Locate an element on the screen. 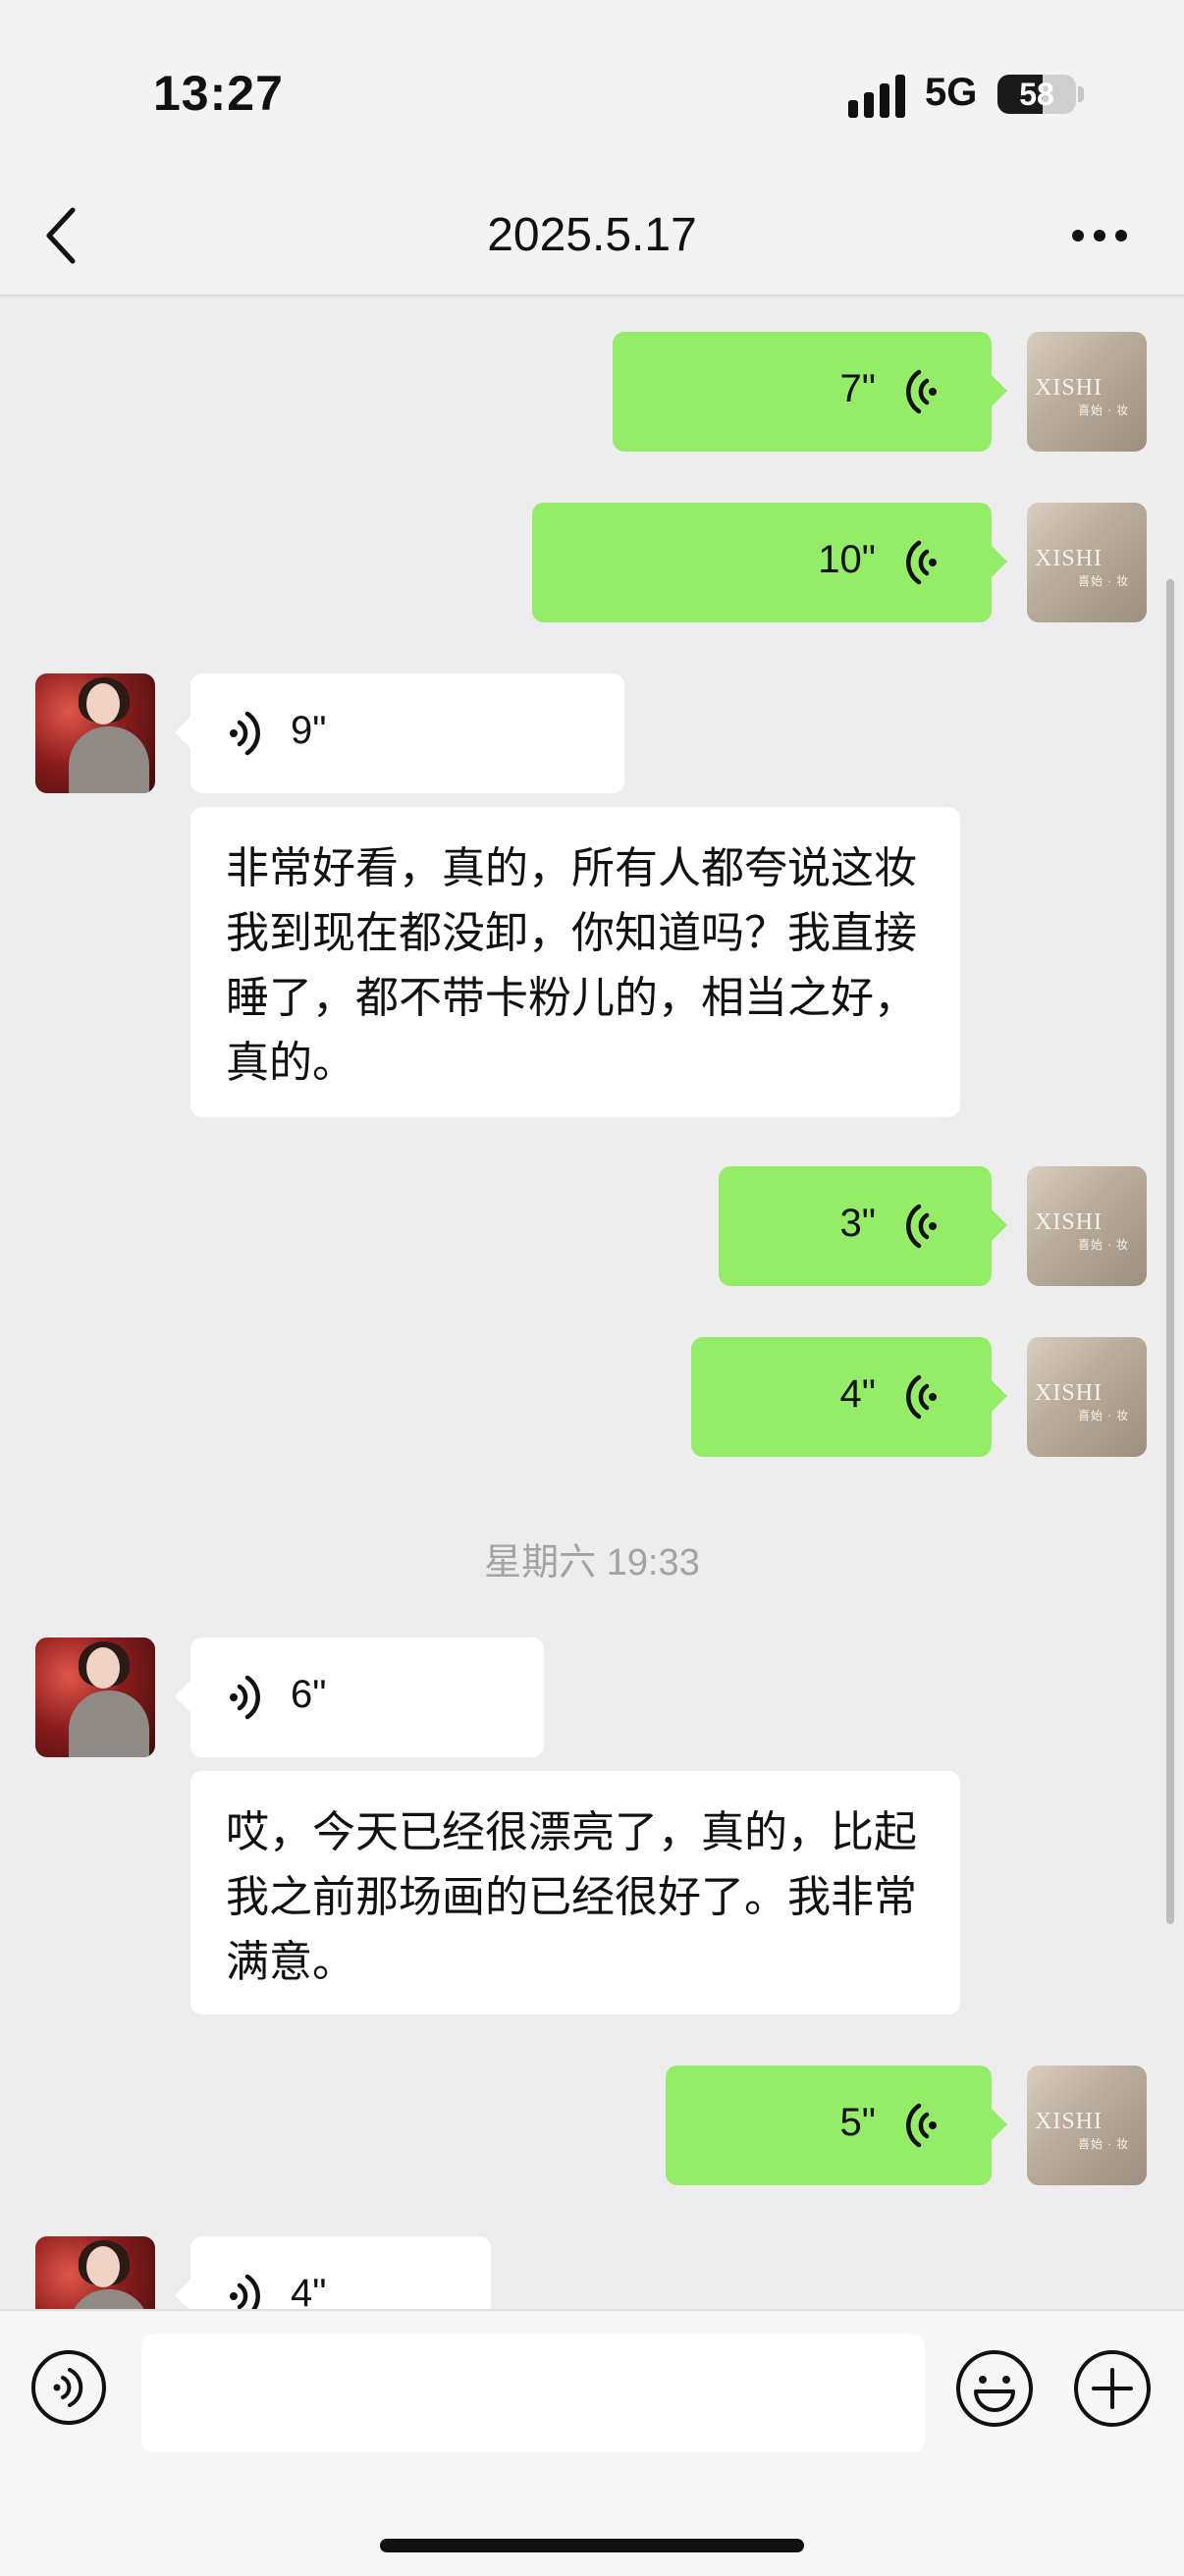 Image resolution: width=1184 pixels, height=2576 pixels. voice-duration: 6" is located at coordinates (309, 1694).